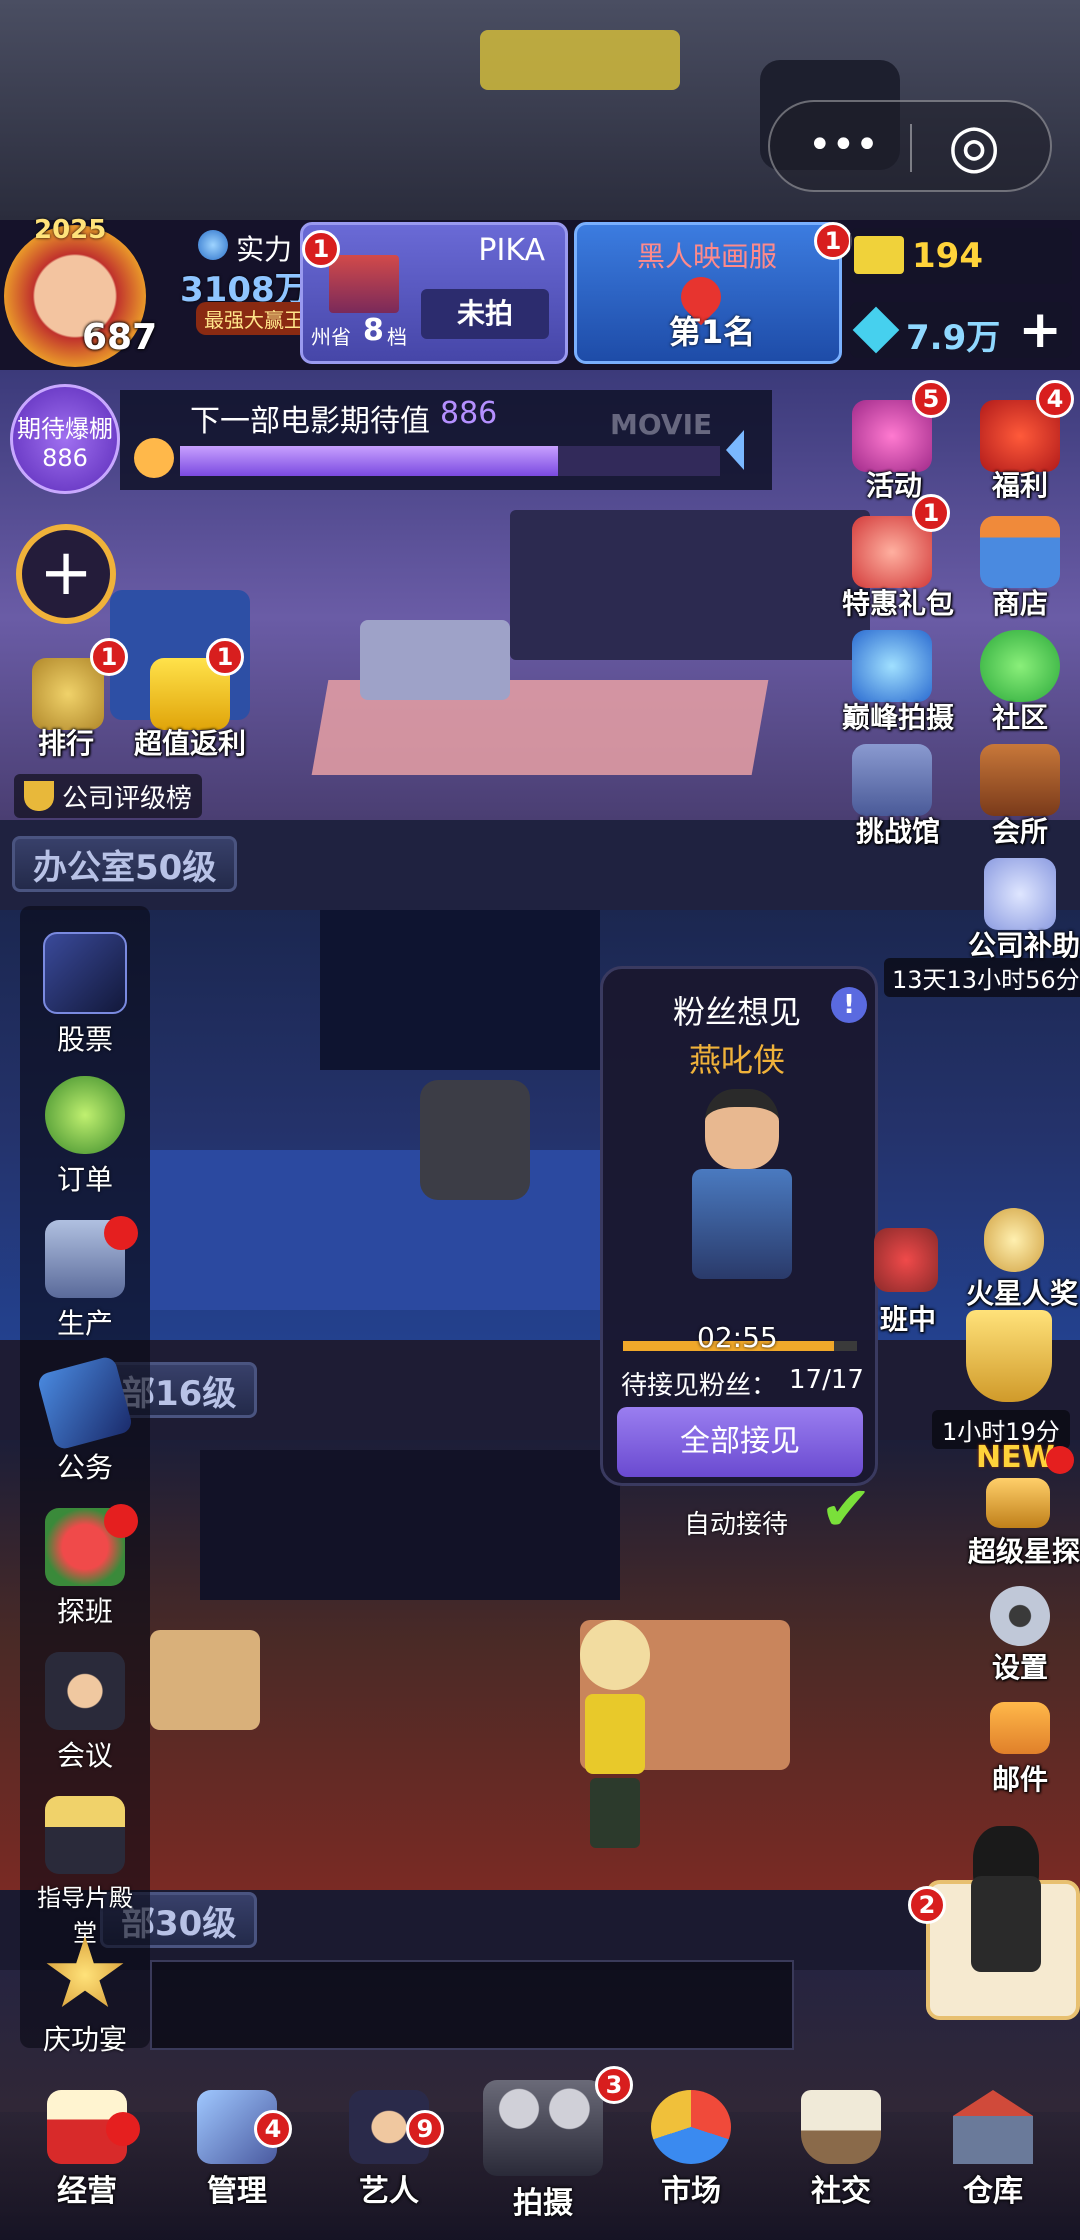 The width and height of the screenshot is (1080, 2240). Describe the element at coordinates (85, 1115) in the screenshot. I see `handshake-icon` at that location.